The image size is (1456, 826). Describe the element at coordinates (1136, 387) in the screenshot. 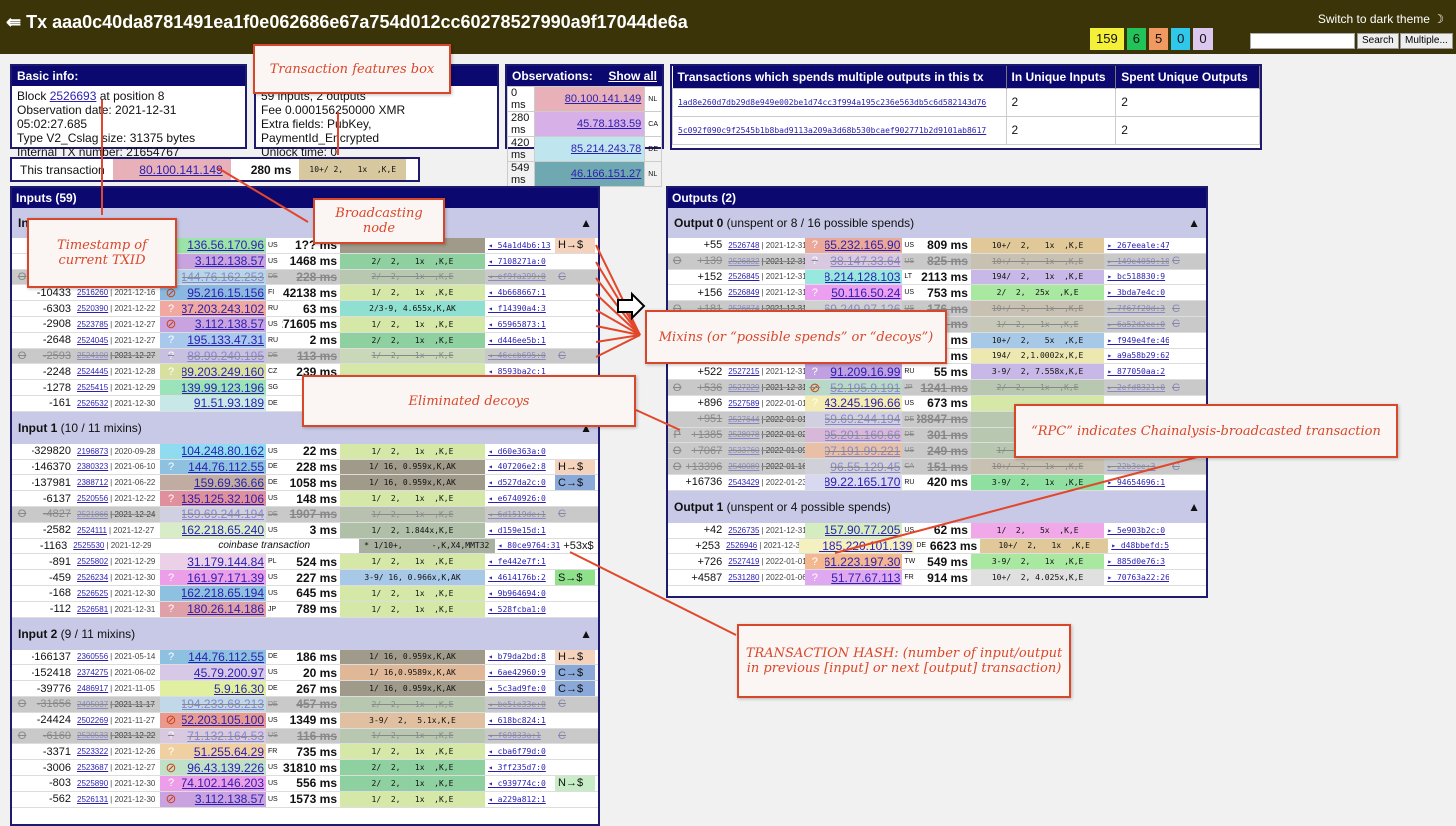

I see `prev-next-tx-link: ▸ 2efd8321:0` at that location.